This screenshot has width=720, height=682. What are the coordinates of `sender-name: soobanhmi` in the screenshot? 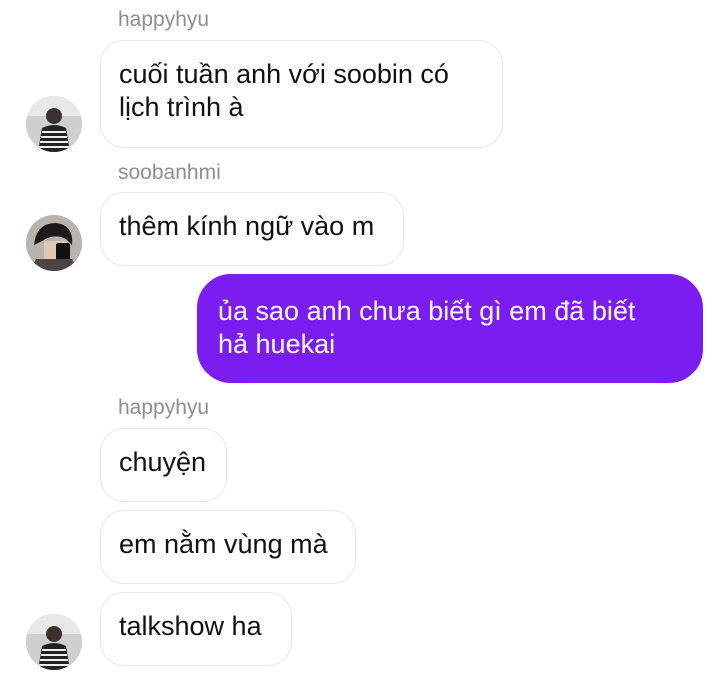 It's located at (169, 172).